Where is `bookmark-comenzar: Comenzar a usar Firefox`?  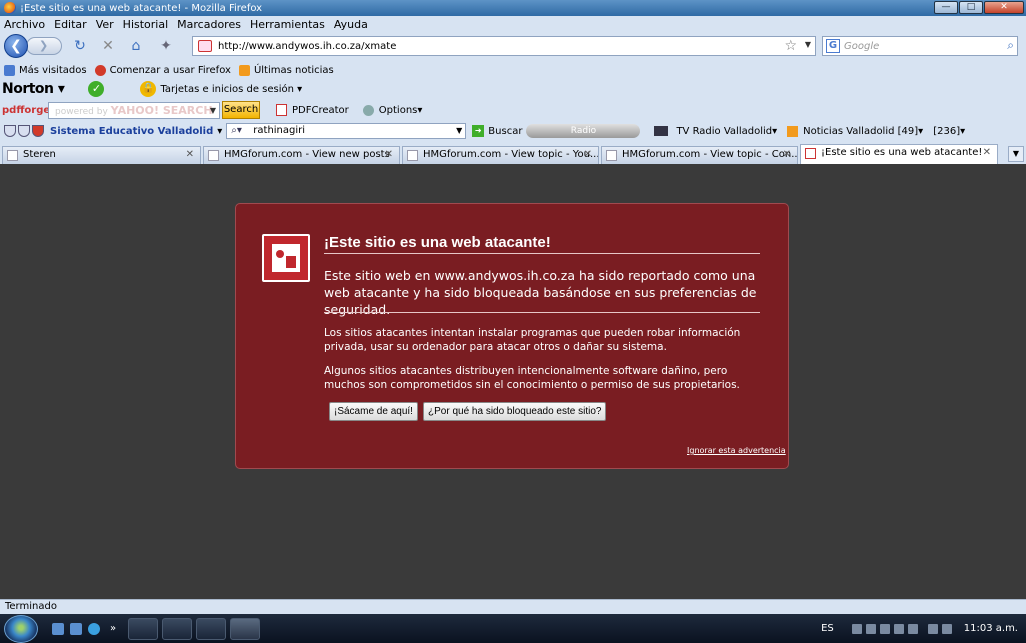 bookmark-comenzar: Comenzar a usar Firefox is located at coordinates (162, 70).